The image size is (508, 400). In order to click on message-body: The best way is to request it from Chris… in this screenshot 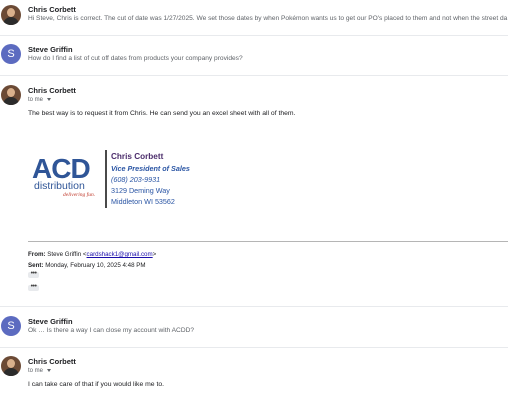, I will do `click(162, 113)`.